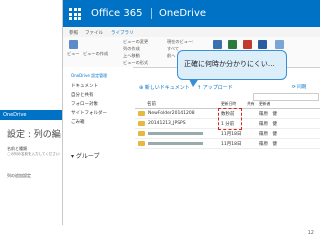 The height and width of the screenshot is (240, 320). Describe the element at coordinates (182, 13) in the screenshot. I see `suite-app-name: OneDrive` at that location.